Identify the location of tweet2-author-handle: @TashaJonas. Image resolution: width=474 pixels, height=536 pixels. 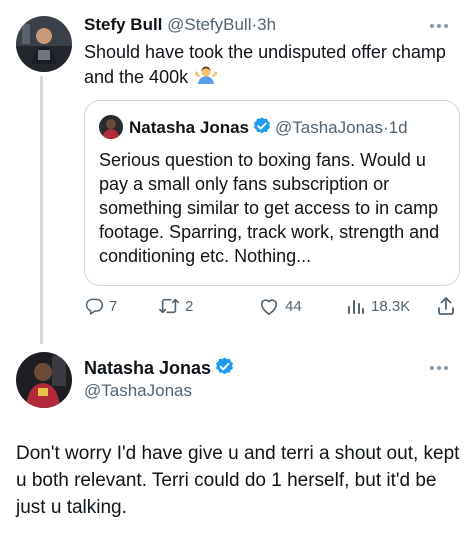
(138, 391).